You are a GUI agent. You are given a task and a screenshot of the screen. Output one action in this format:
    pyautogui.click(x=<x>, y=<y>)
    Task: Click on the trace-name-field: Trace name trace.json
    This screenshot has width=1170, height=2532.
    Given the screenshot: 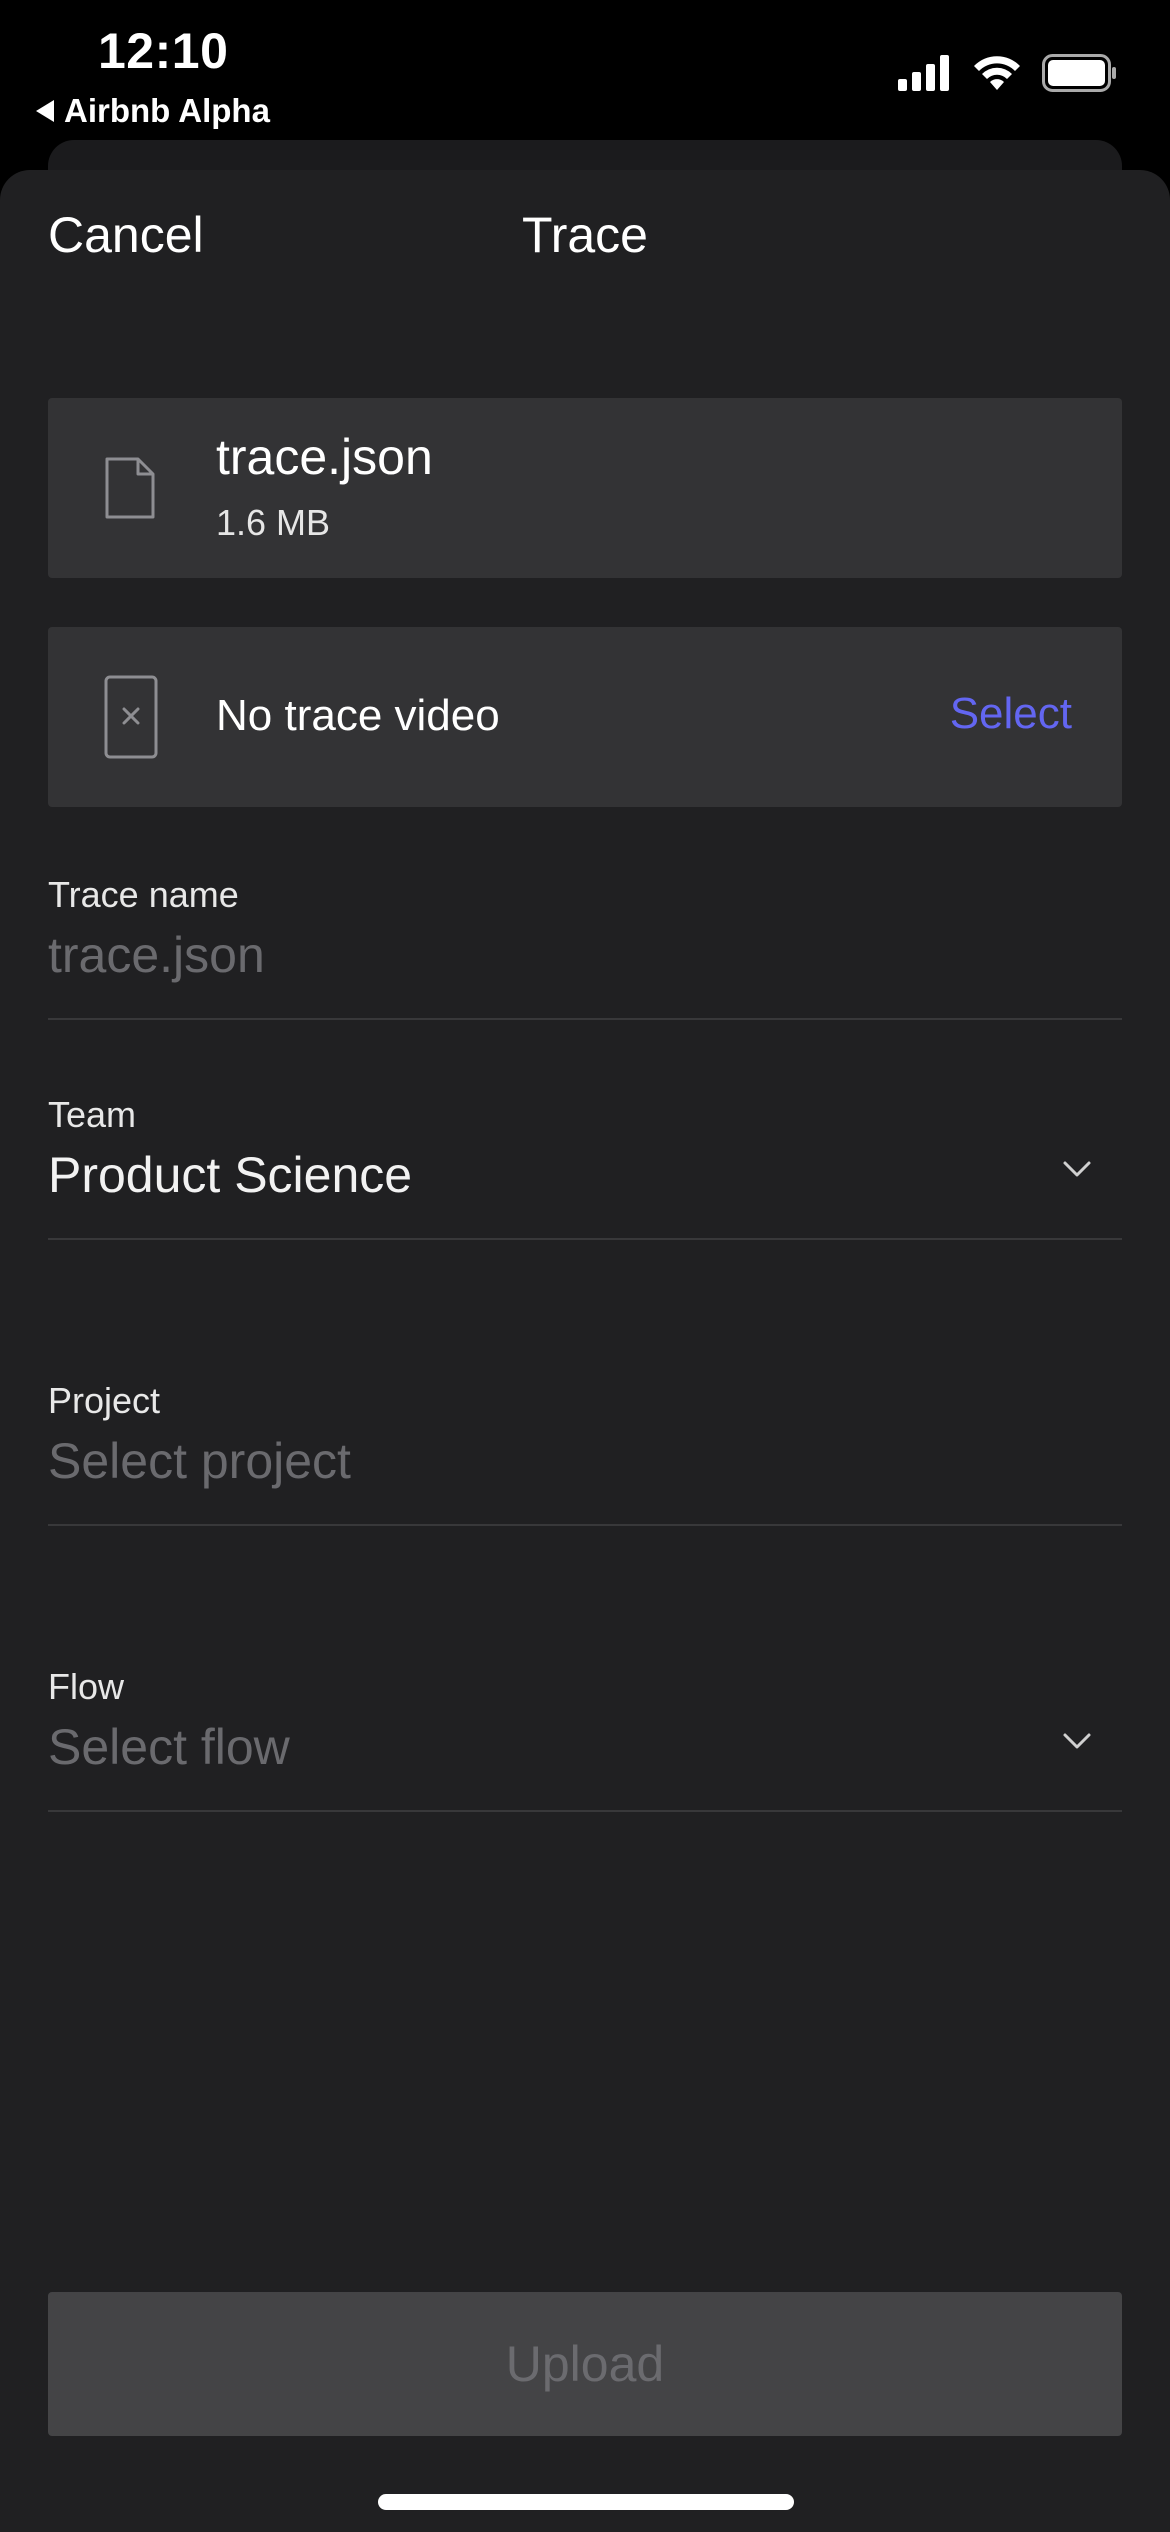 What is the action you would take?
    pyautogui.click(x=585, y=945)
    